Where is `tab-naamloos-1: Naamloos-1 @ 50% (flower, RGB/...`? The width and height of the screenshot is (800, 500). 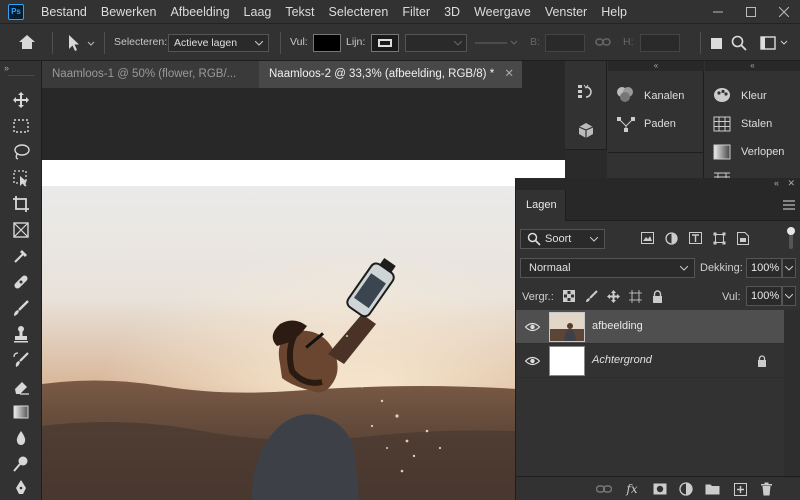
tab-naamloos-1: Naamloos-1 @ 50% (flower, RGB/... is located at coordinates (150, 74).